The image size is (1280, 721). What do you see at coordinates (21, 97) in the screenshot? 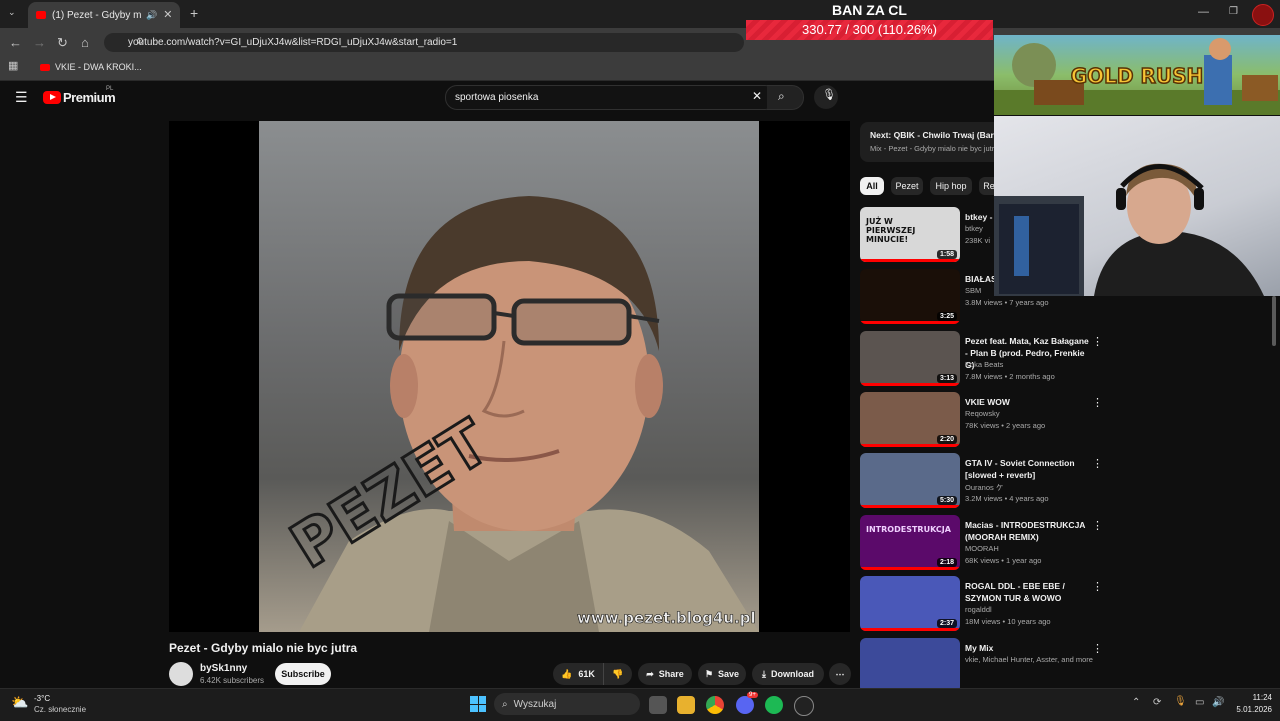
I see `menu-icon: ☰` at bounding box center [21, 97].